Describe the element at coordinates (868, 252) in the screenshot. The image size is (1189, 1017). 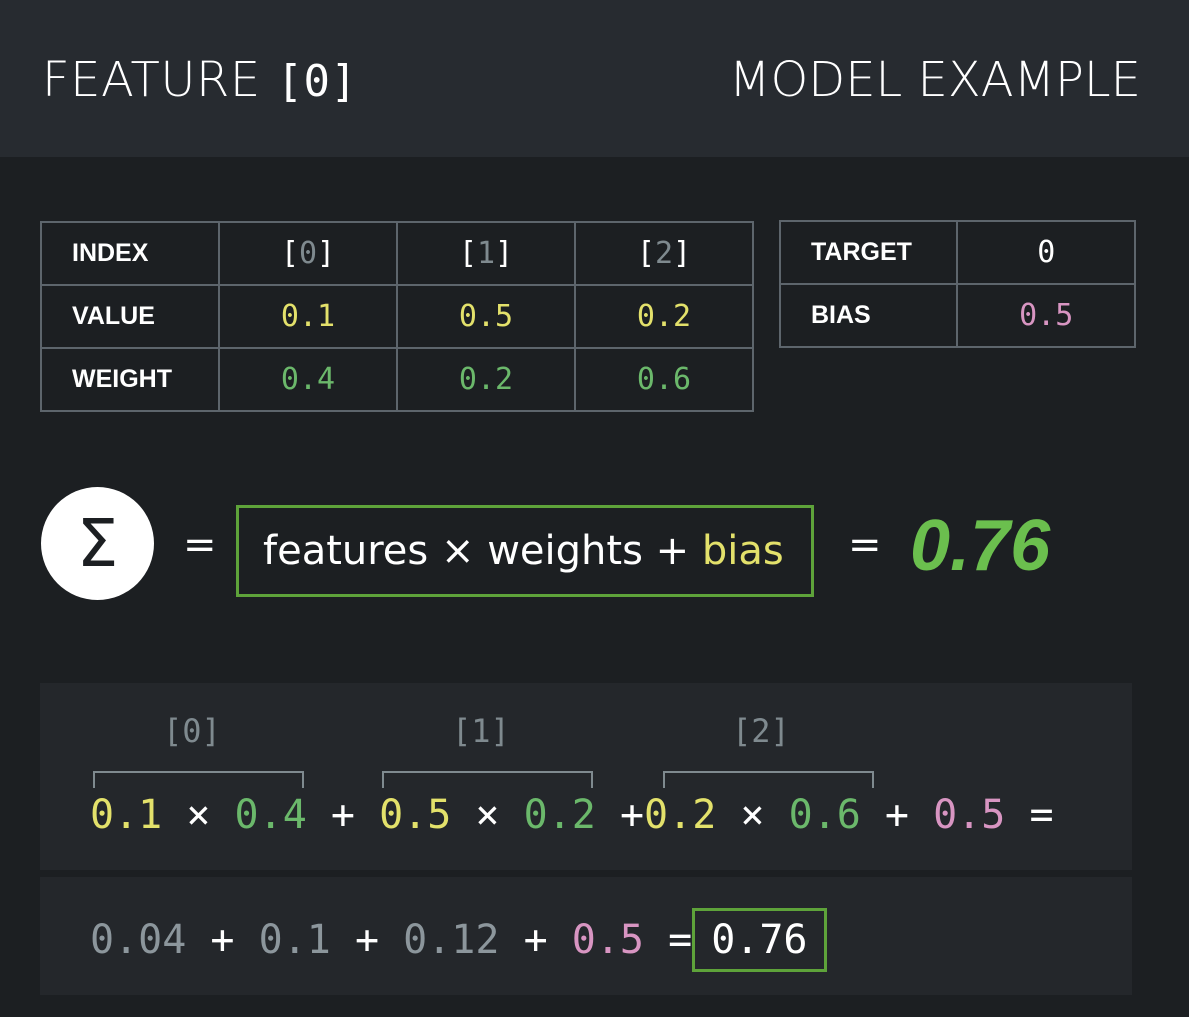
I see `target-label: TARGET` at that location.